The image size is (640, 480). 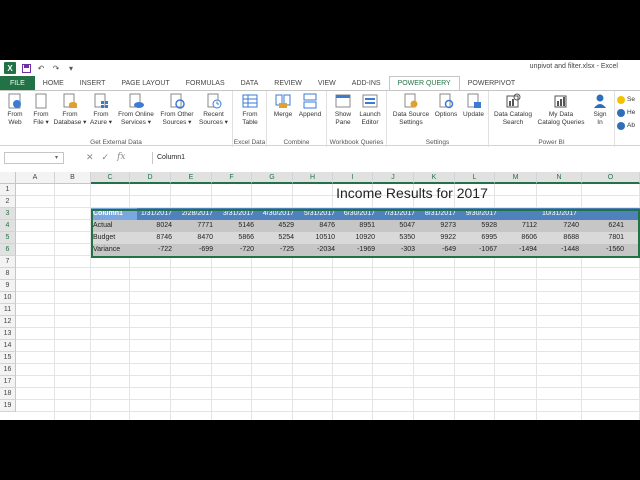 What do you see at coordinates (101, 110) in the screenshot?
I see `from-azure-button: From Azure ▾` at bounding box center [101, 110].